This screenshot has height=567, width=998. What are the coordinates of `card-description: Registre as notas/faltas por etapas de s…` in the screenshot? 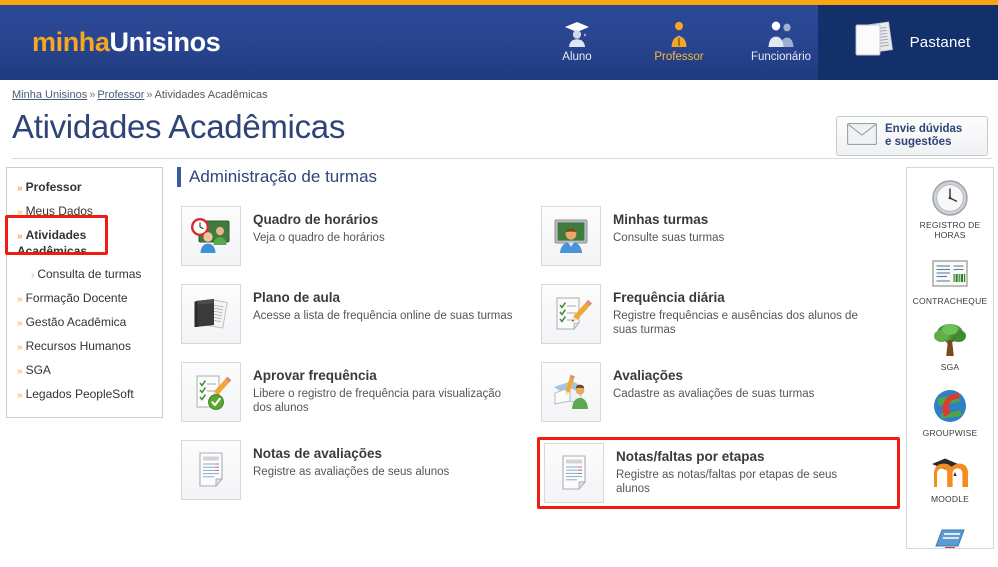 It's located at (727, 482).